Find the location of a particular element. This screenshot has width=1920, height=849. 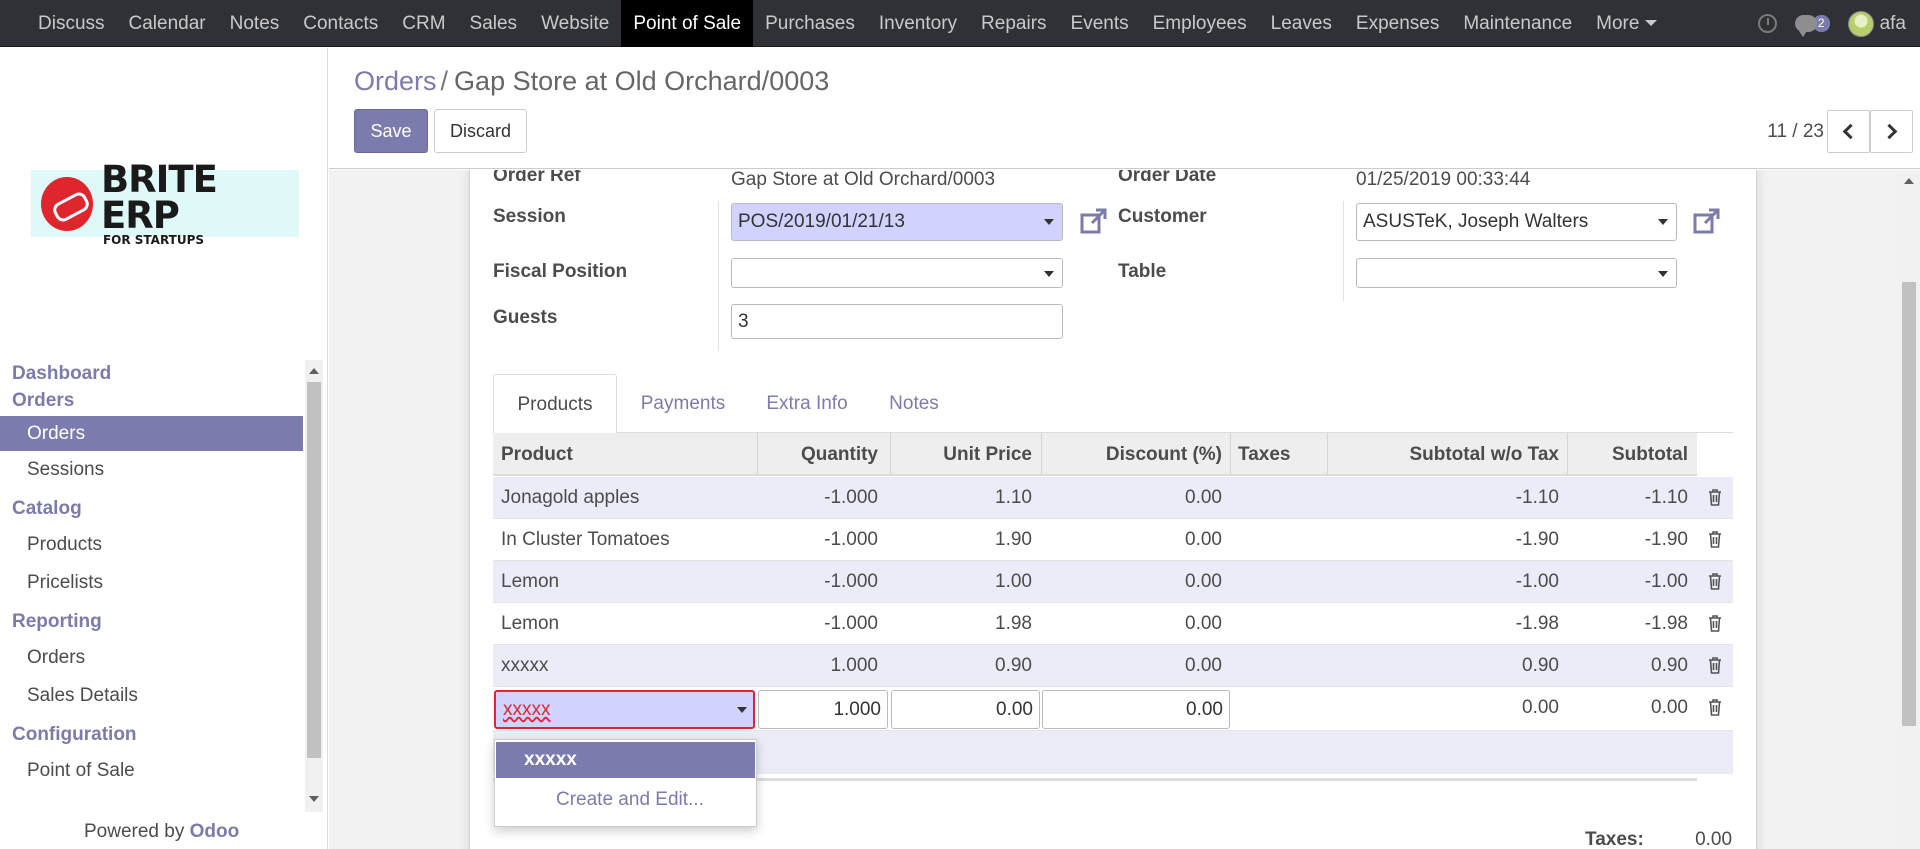

column-header-taxes: Taxes is located at coordinates (1264, 454).